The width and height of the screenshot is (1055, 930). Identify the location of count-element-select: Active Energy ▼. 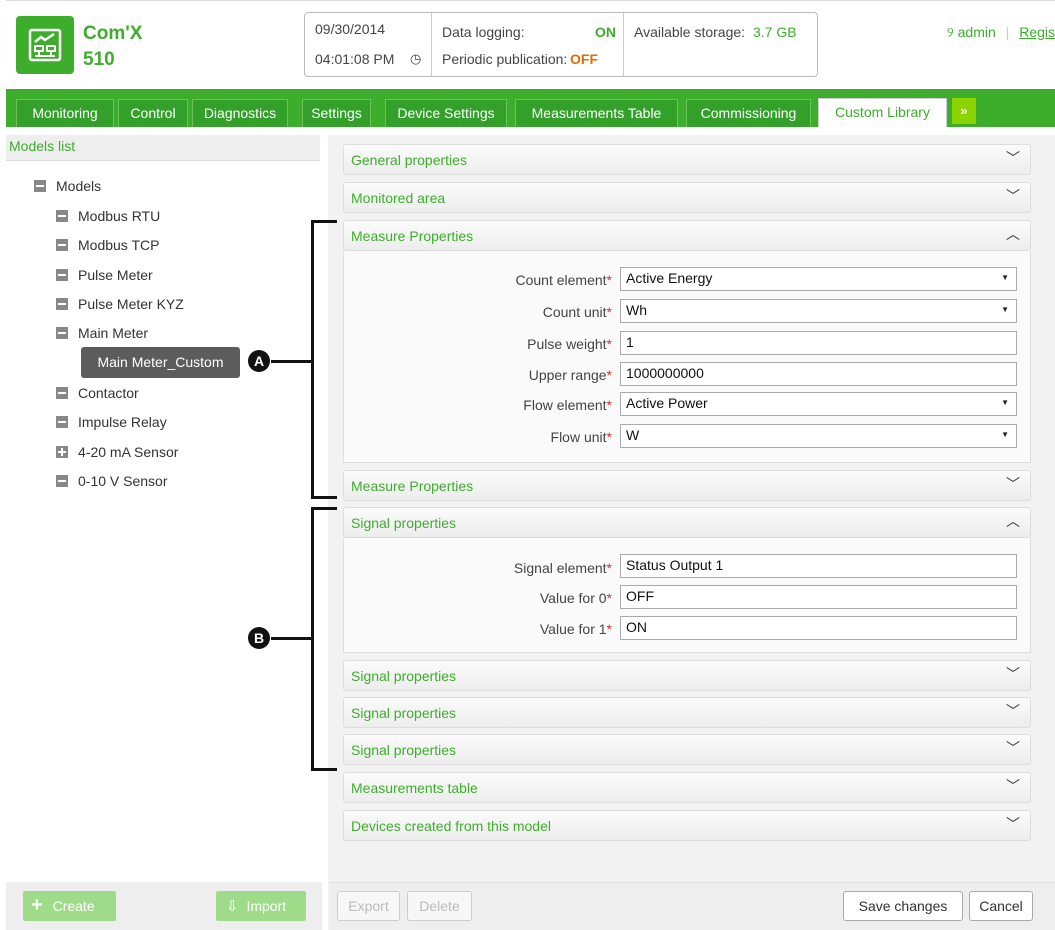
(818, 279).